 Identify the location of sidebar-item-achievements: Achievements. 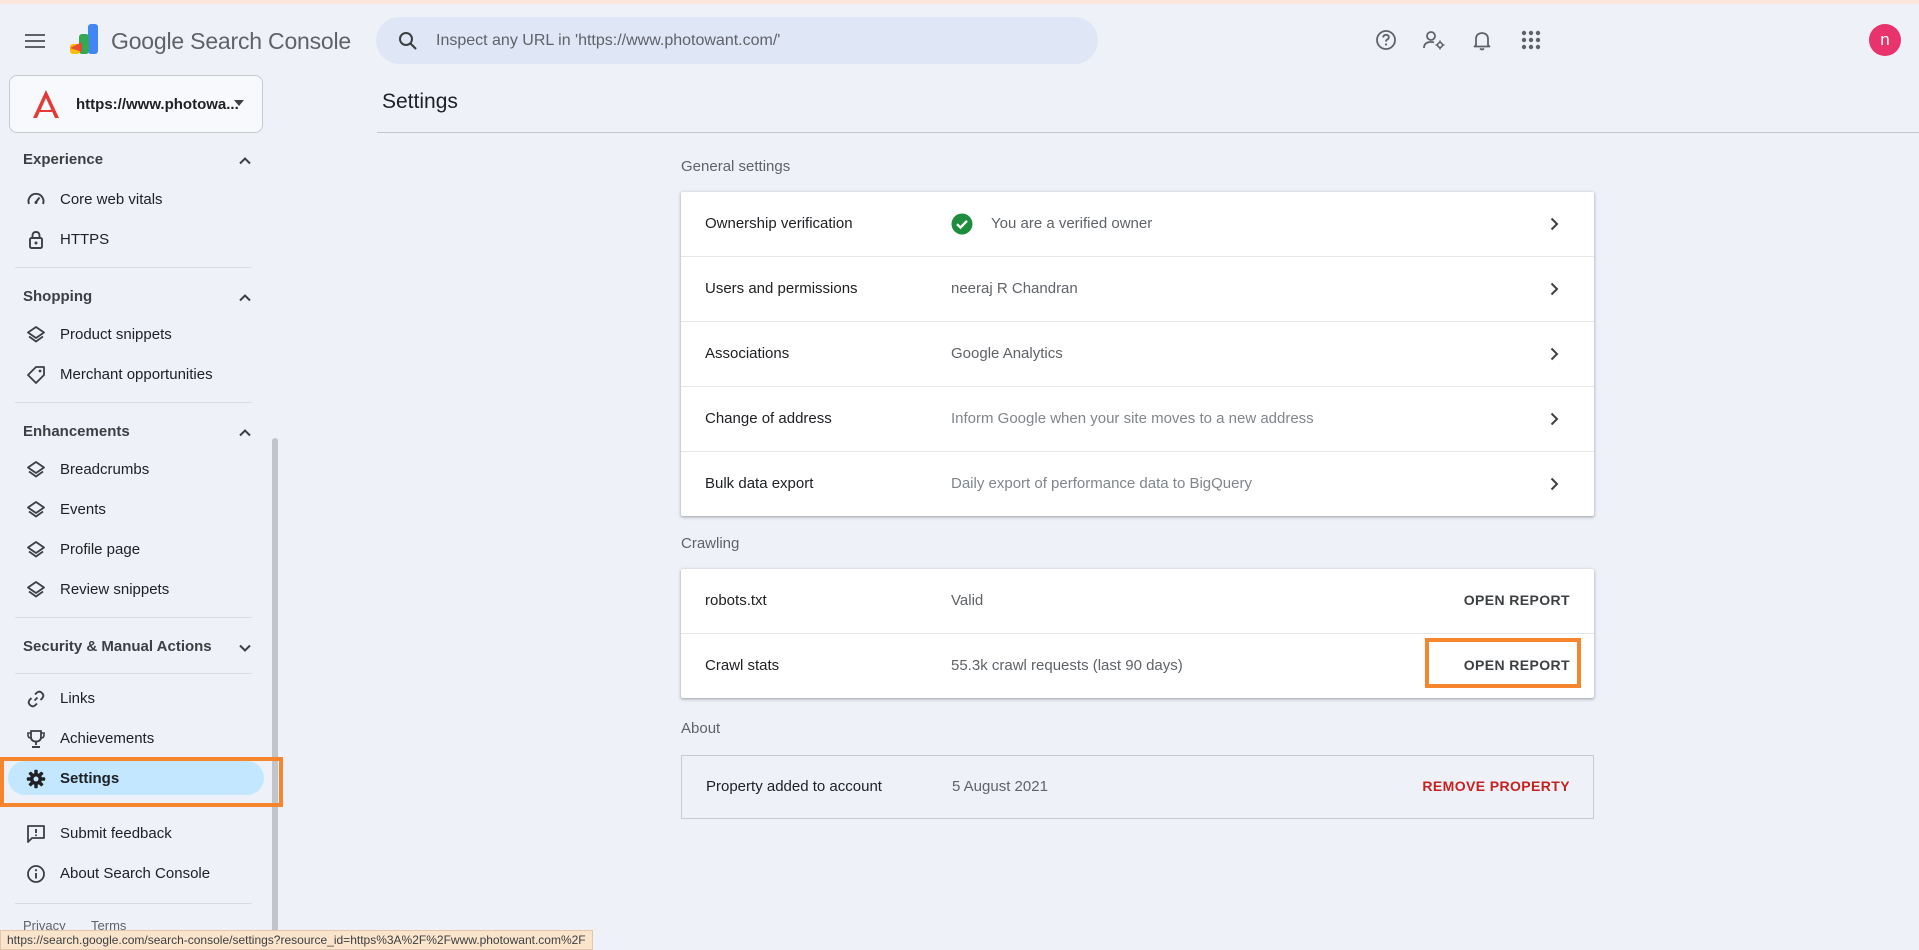
(136, 738).